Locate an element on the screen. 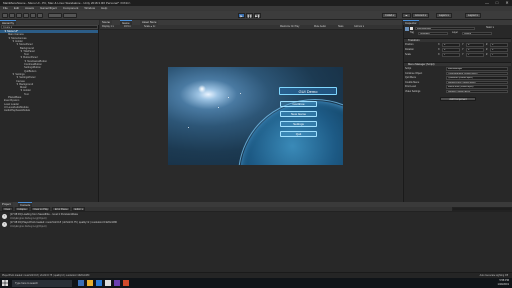 This screenshot has width=512, height=288. windows-icon is located at coordinates (5, 283).